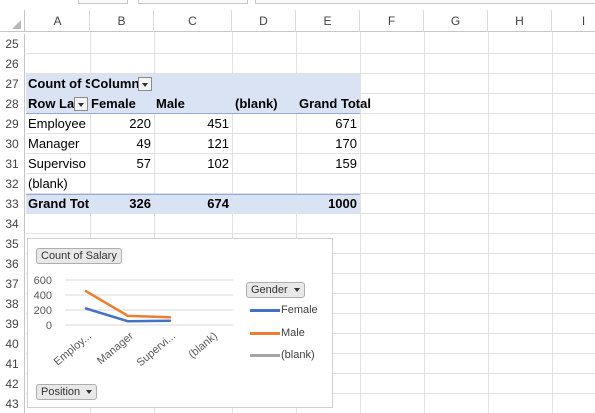  I want to click on ribbon-edge, so click(297, 5).